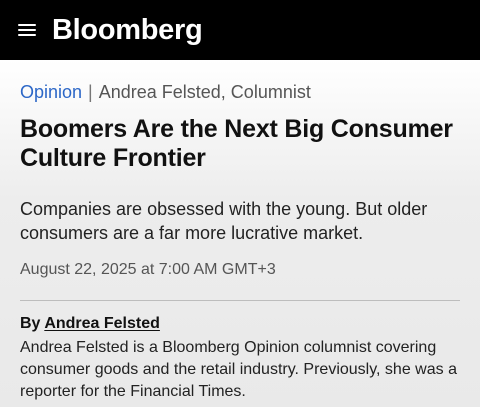 This screenshot has height=407, width=480. I want to click on byline: By Andrea Felsted, so click(240, 324).